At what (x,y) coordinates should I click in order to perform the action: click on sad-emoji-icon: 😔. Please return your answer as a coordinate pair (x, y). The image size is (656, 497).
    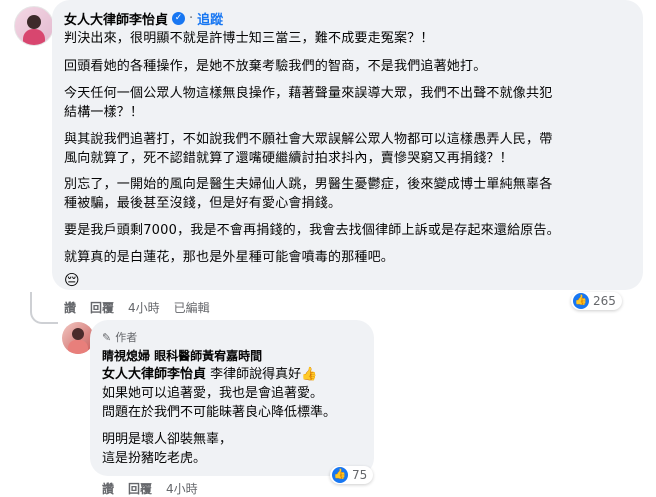
    Looking at the image, I should click on (72, 280).